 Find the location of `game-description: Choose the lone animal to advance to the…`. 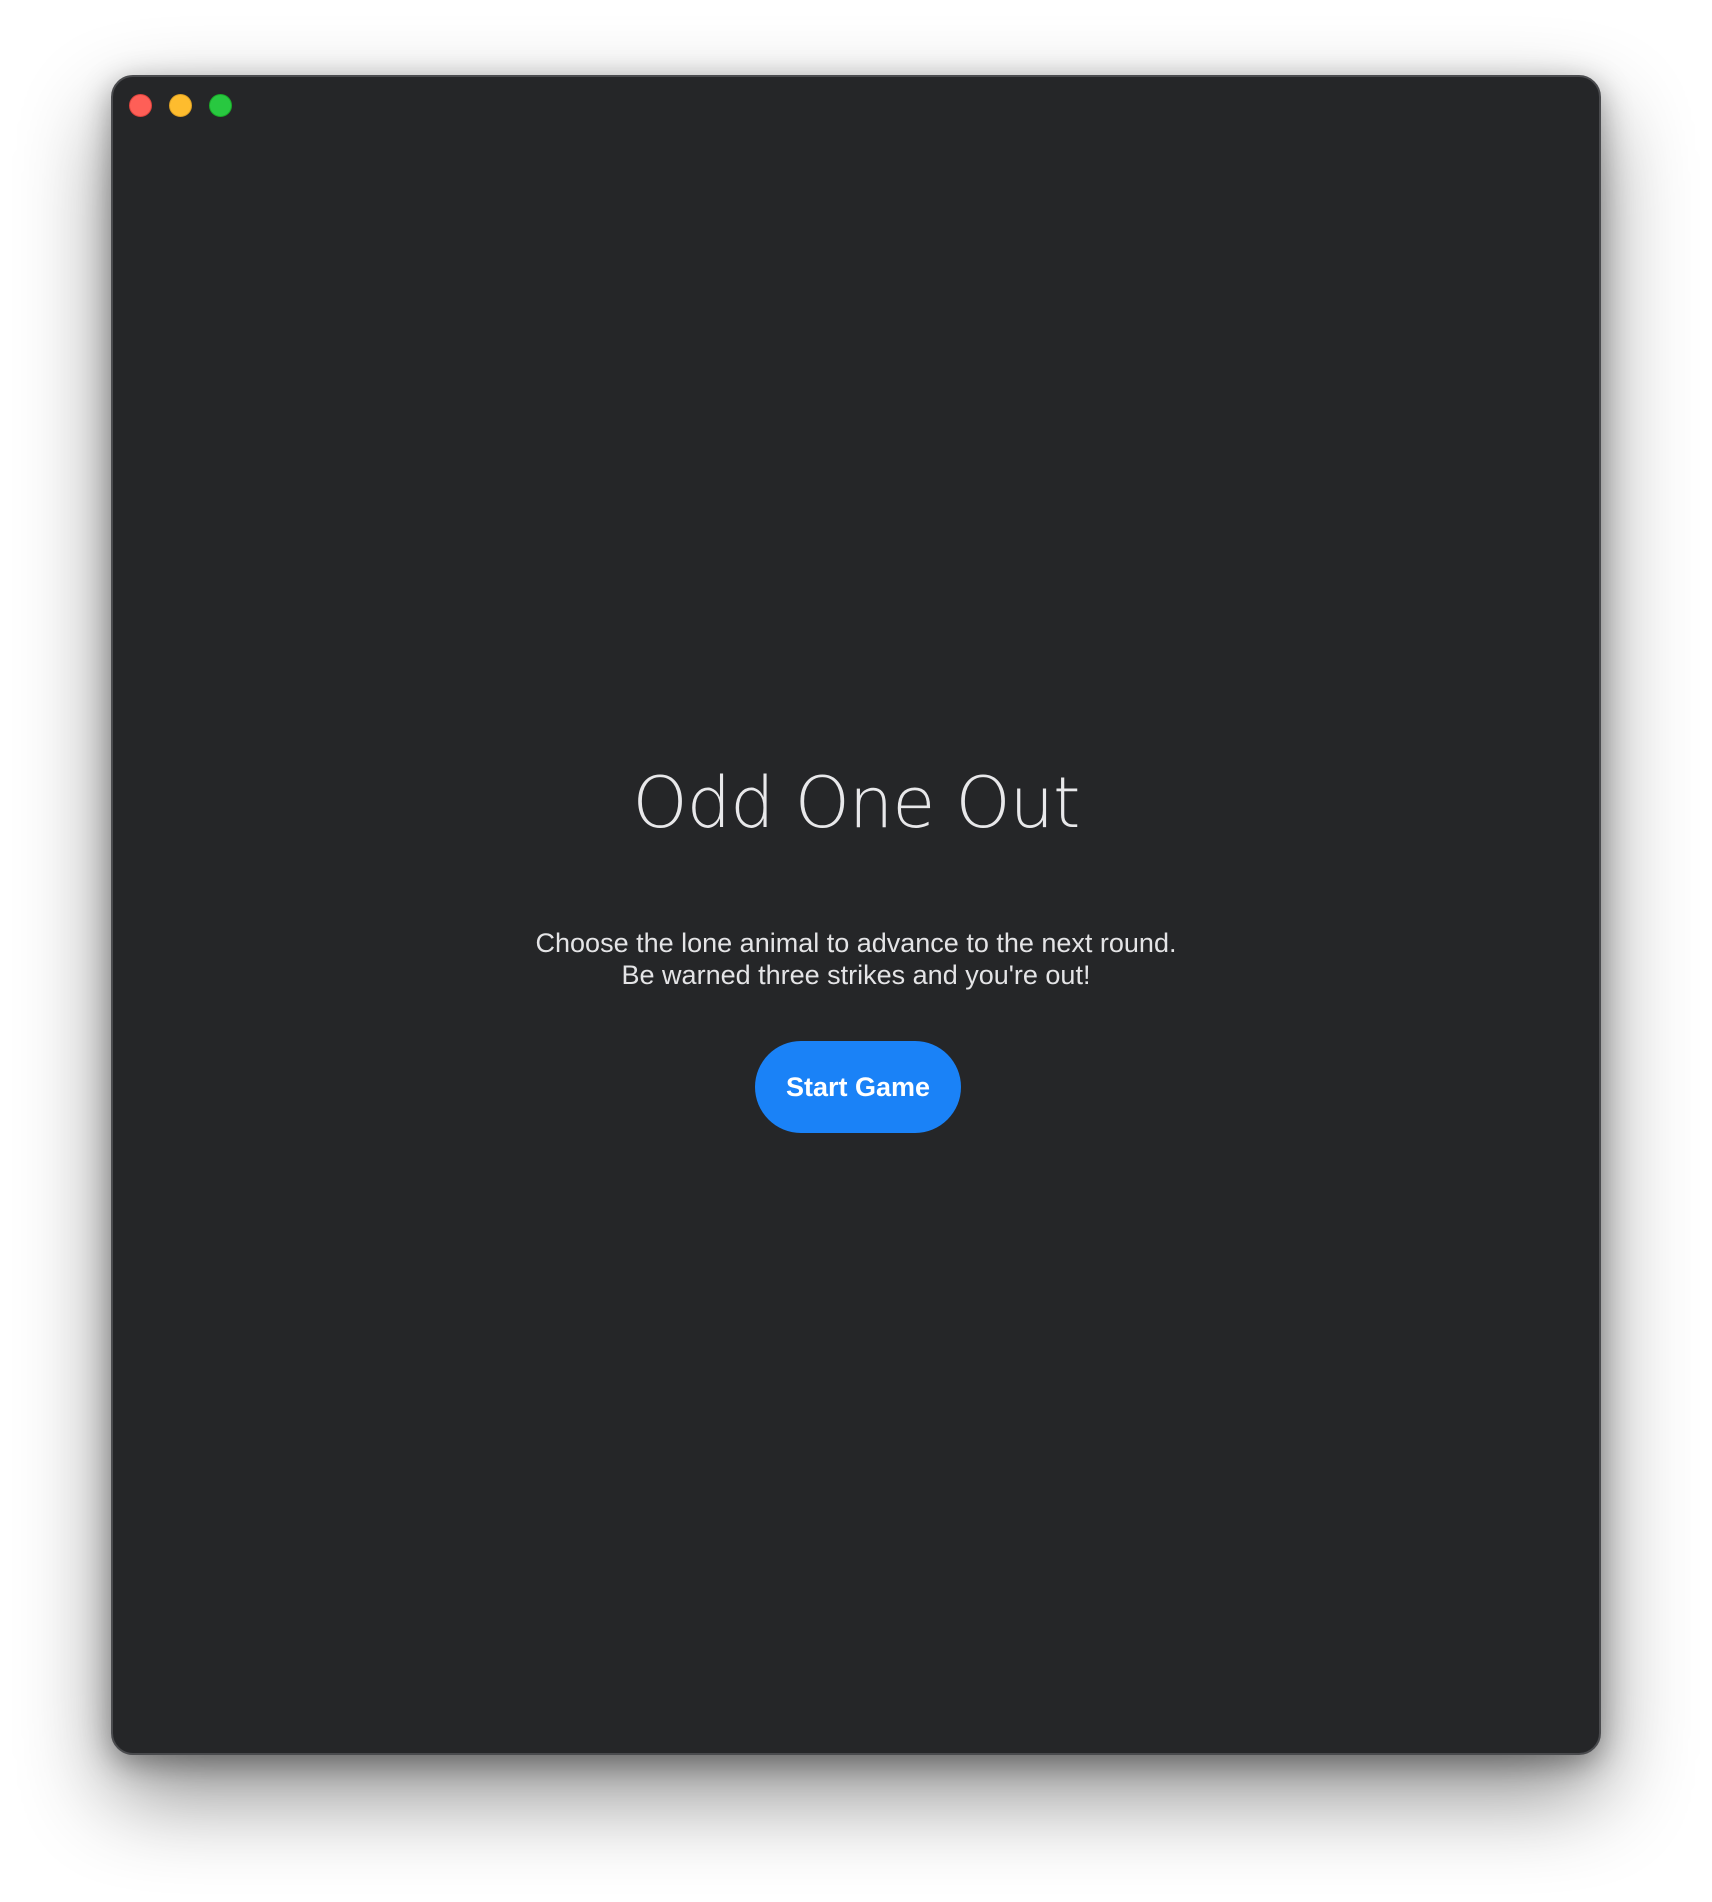

game-description: Choose the lone animal to advance to the… is located at coordinates (856, 959).